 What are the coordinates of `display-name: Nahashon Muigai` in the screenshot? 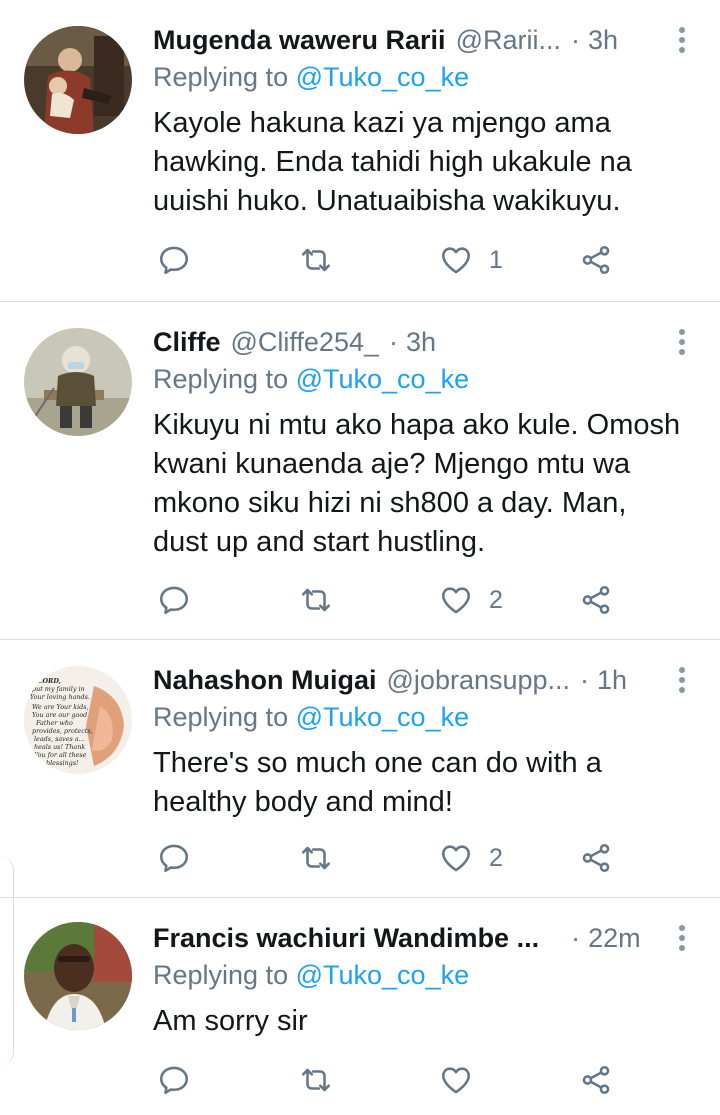 It's located at (265, 680).